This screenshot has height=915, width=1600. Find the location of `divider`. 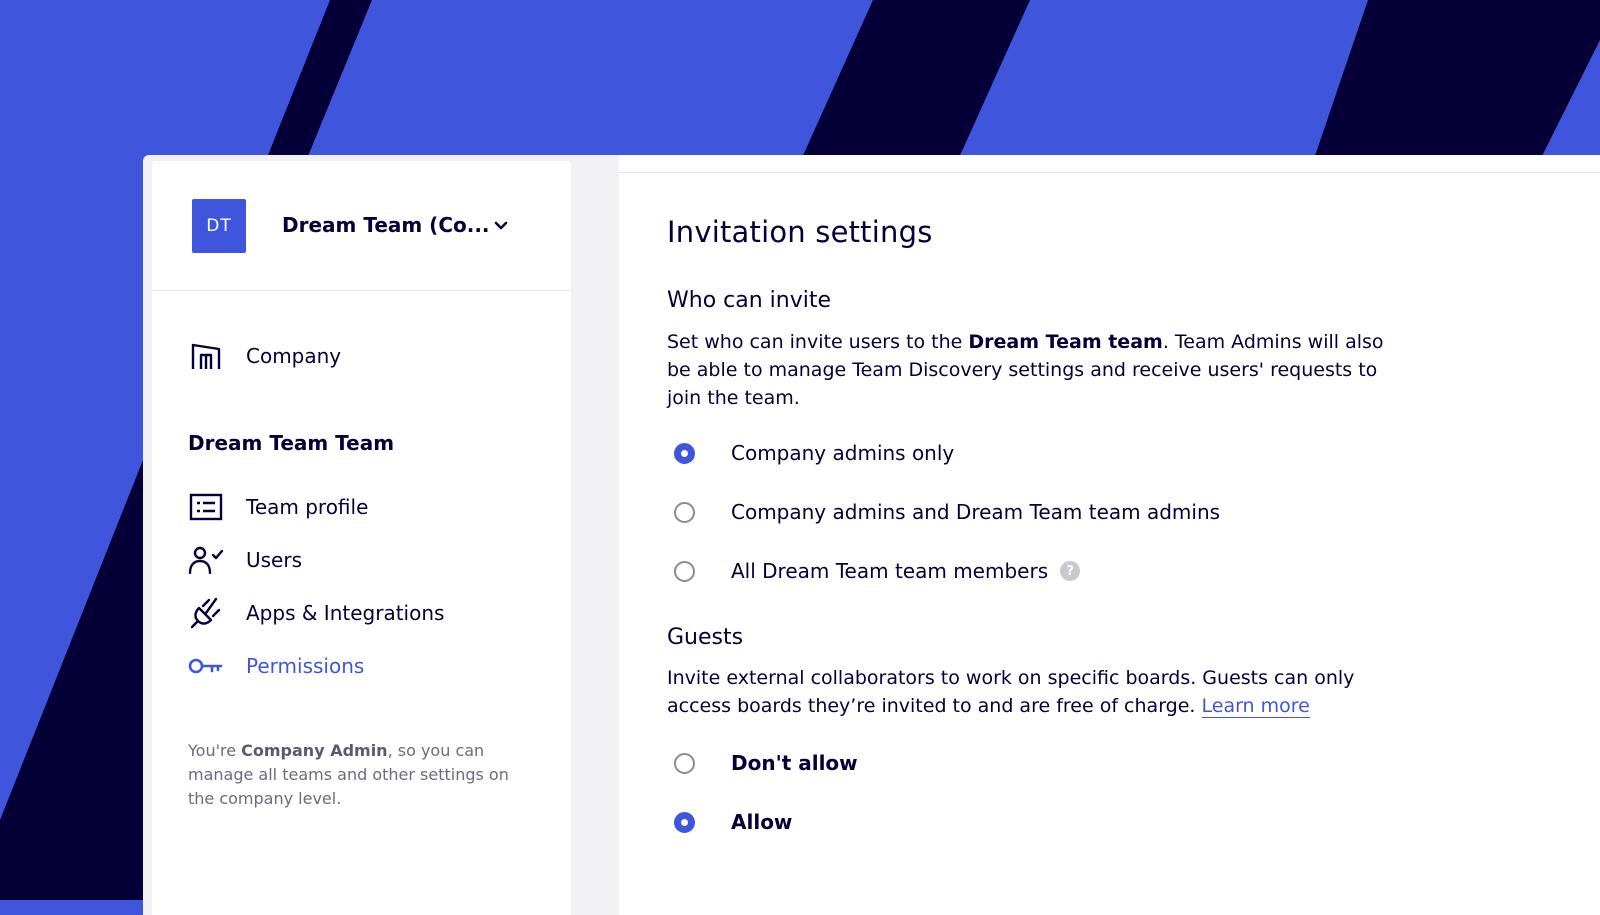

divider is located at coordinates (1109, 172).